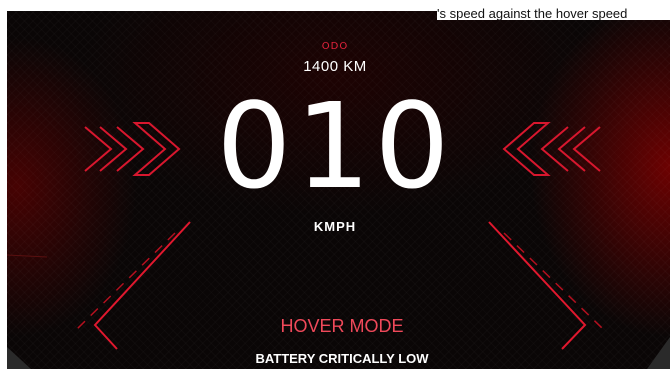  I want to click on odometer-value: 1400 KM, so click(335, 66).